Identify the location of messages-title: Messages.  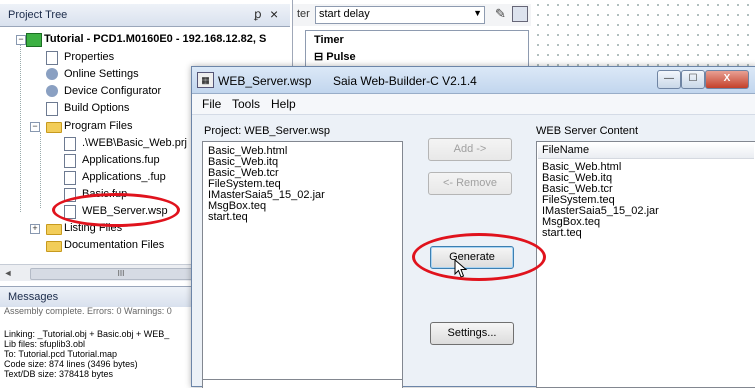
(33, 297).